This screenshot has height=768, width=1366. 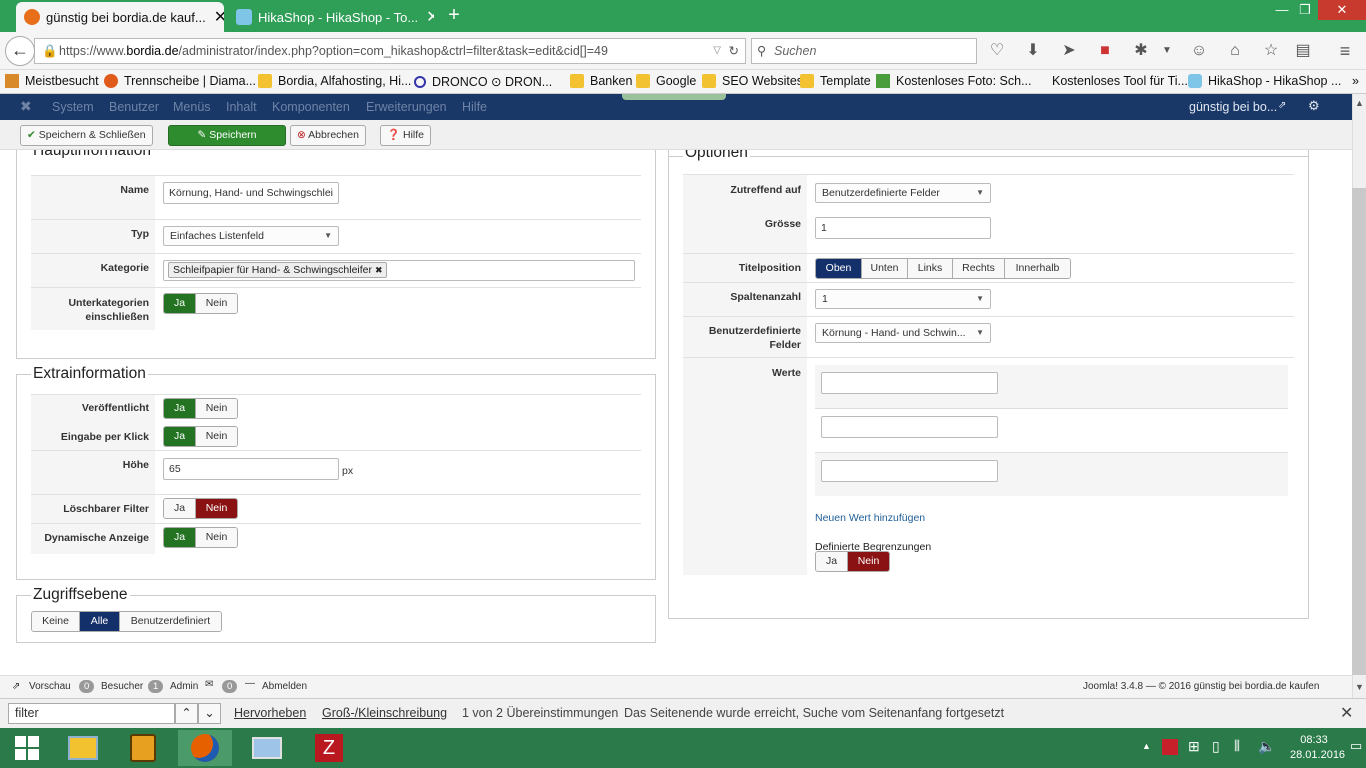 I want to click on dynamische-anzeige-toggle: Ja Nein, so click(x=200, y=537).